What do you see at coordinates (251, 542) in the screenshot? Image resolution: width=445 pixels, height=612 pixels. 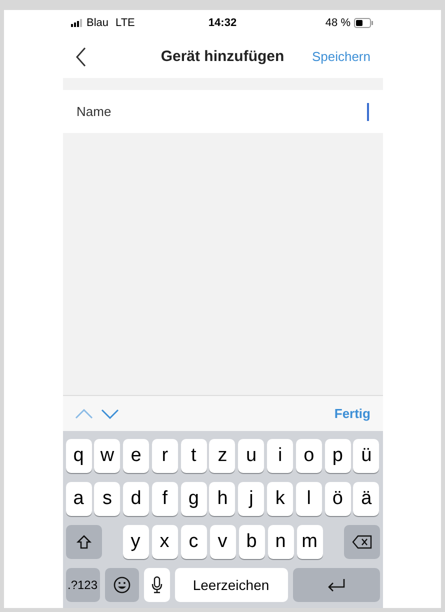 I see `letter-key: b` at bounding box center [251, 542].